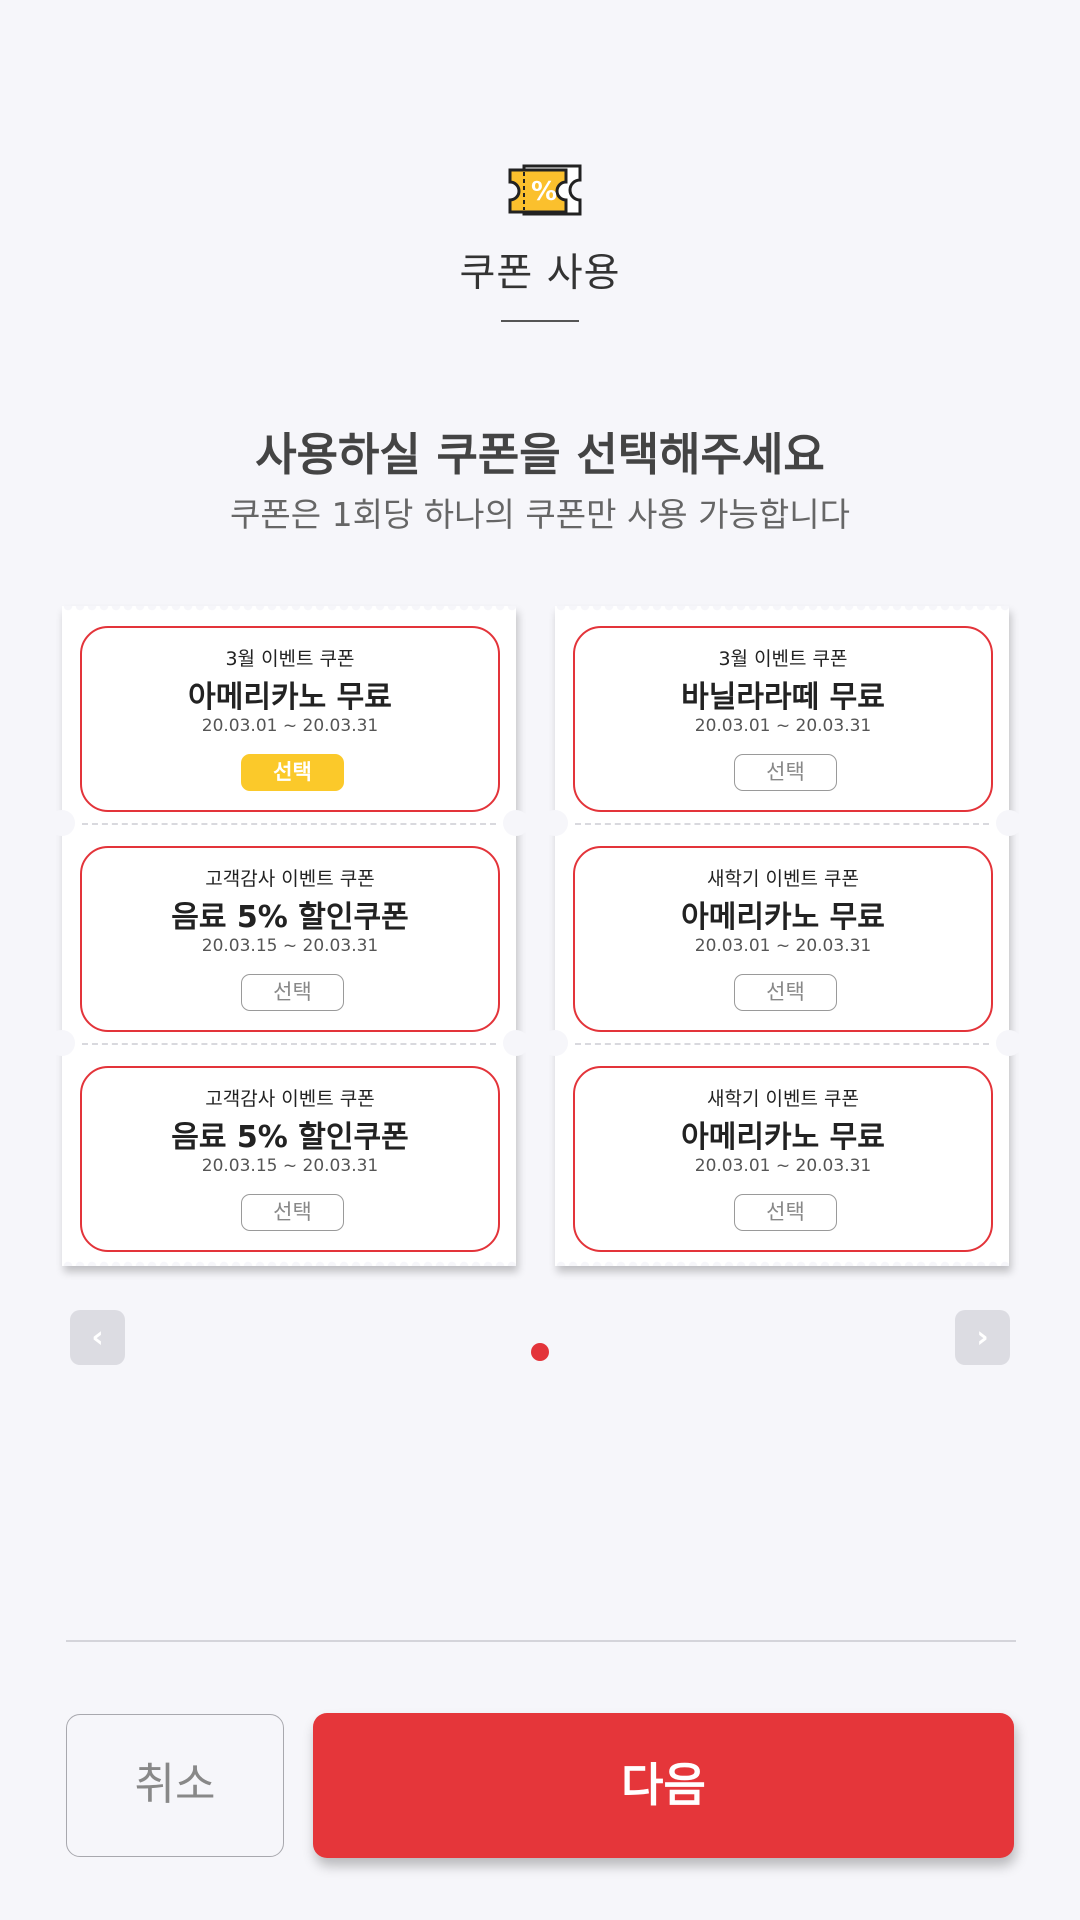 This screenshot has width=1080, height=1920. What do you see at coordinates (540, 514) in the screenshot?
I see `instruction-subtitle: 쿠폰은 1회당 하나의 쿠폰만 사용 가능합니다` at bounding box center [540, 514].